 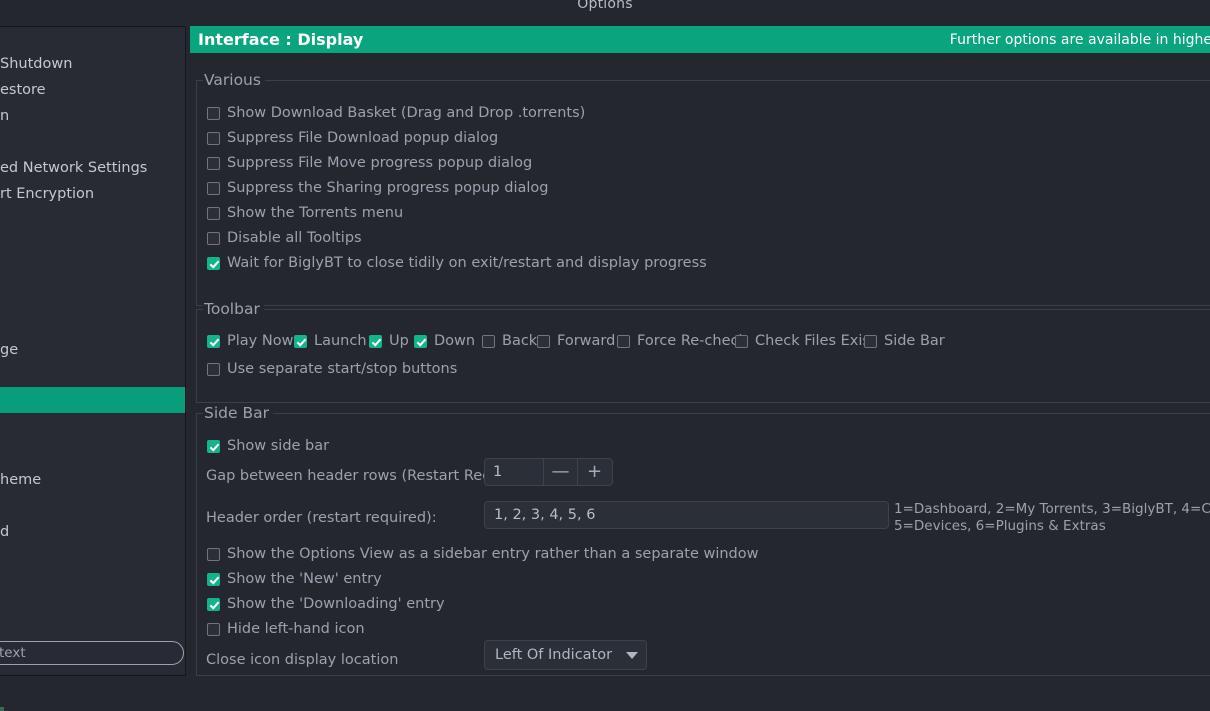 What do you see at coordinates (815, 341) in the screenshot?
I see `checkbox-label: Check Files Exist` at bounding box center [815, 341].